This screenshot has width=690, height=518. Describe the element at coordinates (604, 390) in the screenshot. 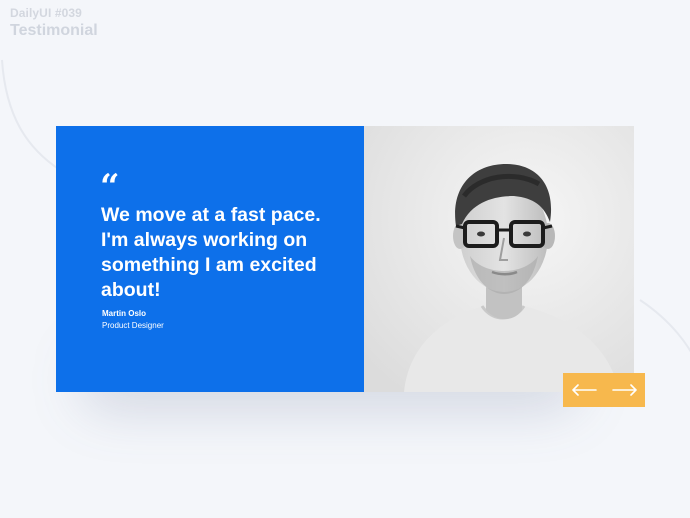

I see `slider-navigation` at that location.